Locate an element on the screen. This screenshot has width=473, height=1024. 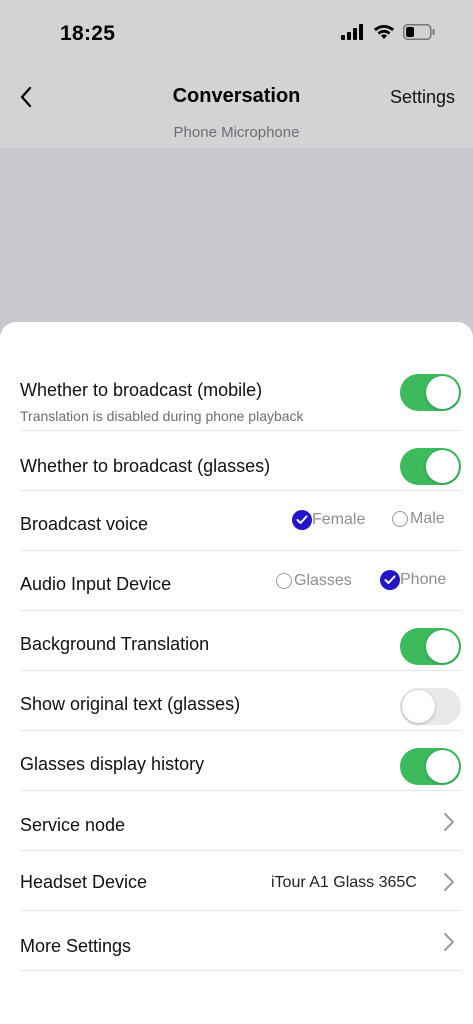
audio-option-glasses: Glasses is located at coordinates (314, 581).